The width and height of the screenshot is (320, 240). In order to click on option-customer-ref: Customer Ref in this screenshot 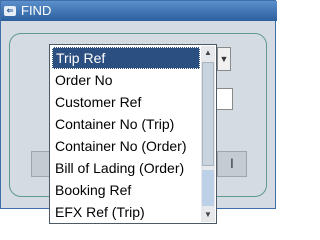, I will do `click(126, 102)`.